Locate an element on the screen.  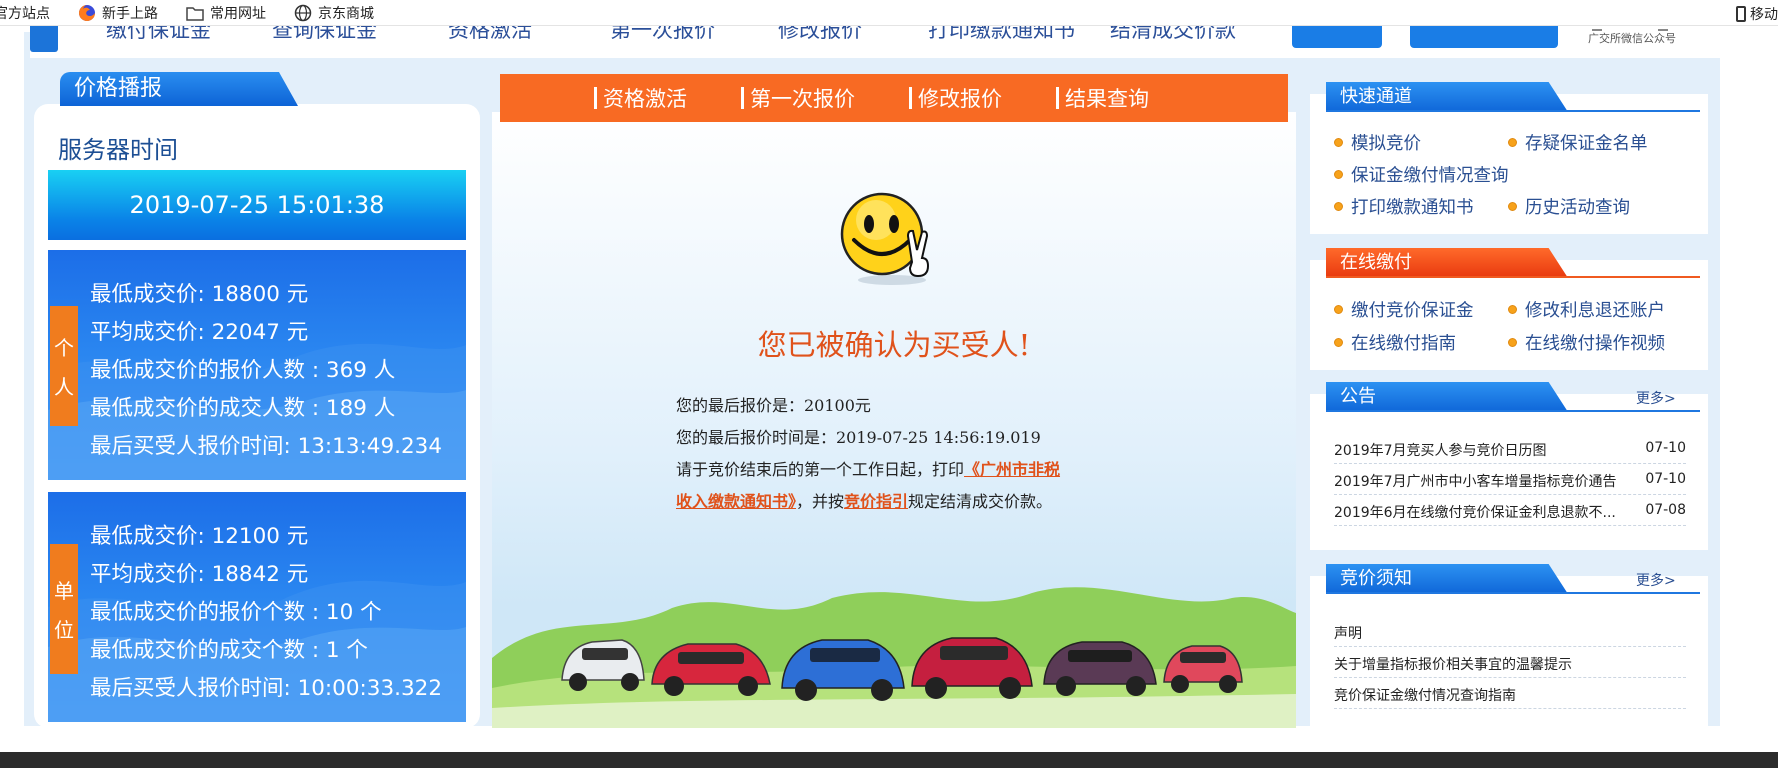
site-logo is located at coordinates (44, 39).